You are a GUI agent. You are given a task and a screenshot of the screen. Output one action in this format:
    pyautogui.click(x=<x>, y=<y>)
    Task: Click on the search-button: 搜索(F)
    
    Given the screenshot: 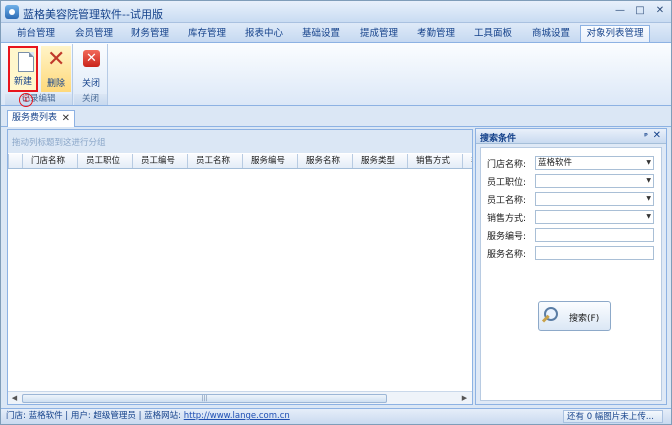 What is the action you would take?
    pyautogui.click(x=574, y=316)
    